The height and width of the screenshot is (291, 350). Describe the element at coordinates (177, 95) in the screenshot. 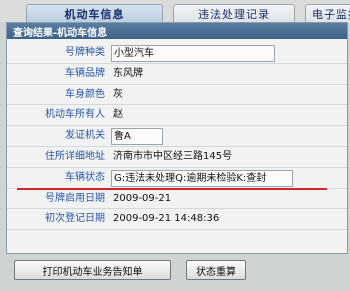

I see `table-row: 车身颜色 灰` at that location.